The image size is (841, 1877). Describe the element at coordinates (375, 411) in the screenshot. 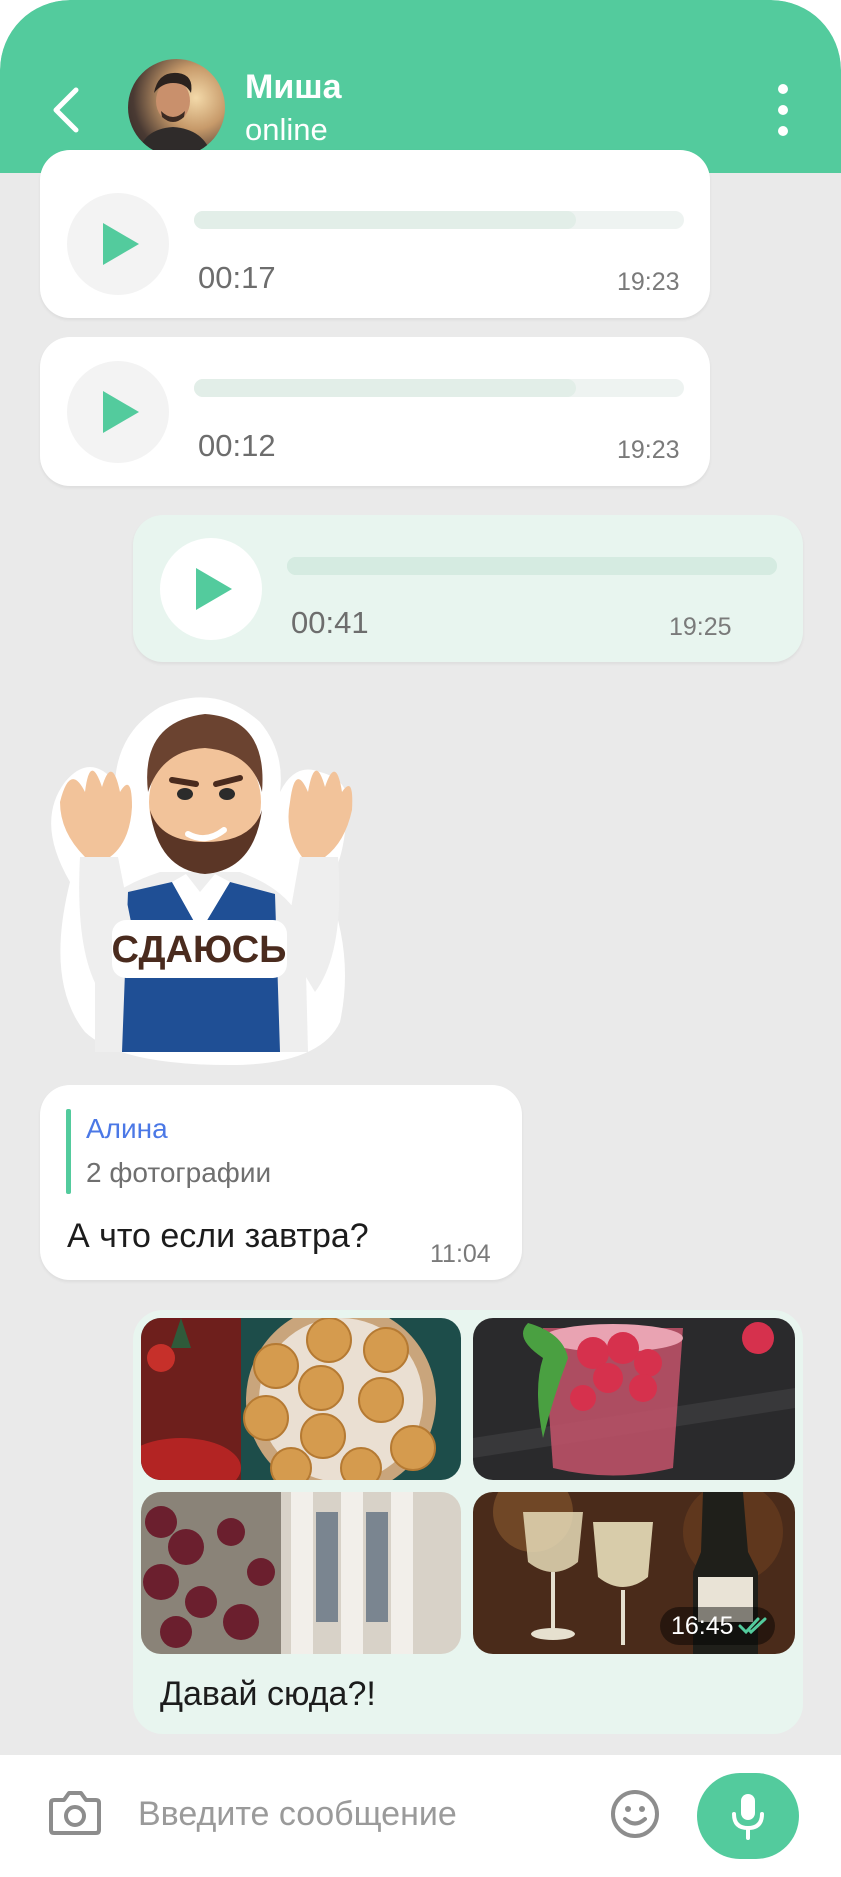

I see `voice-message: 00:12 19:23` at that location.